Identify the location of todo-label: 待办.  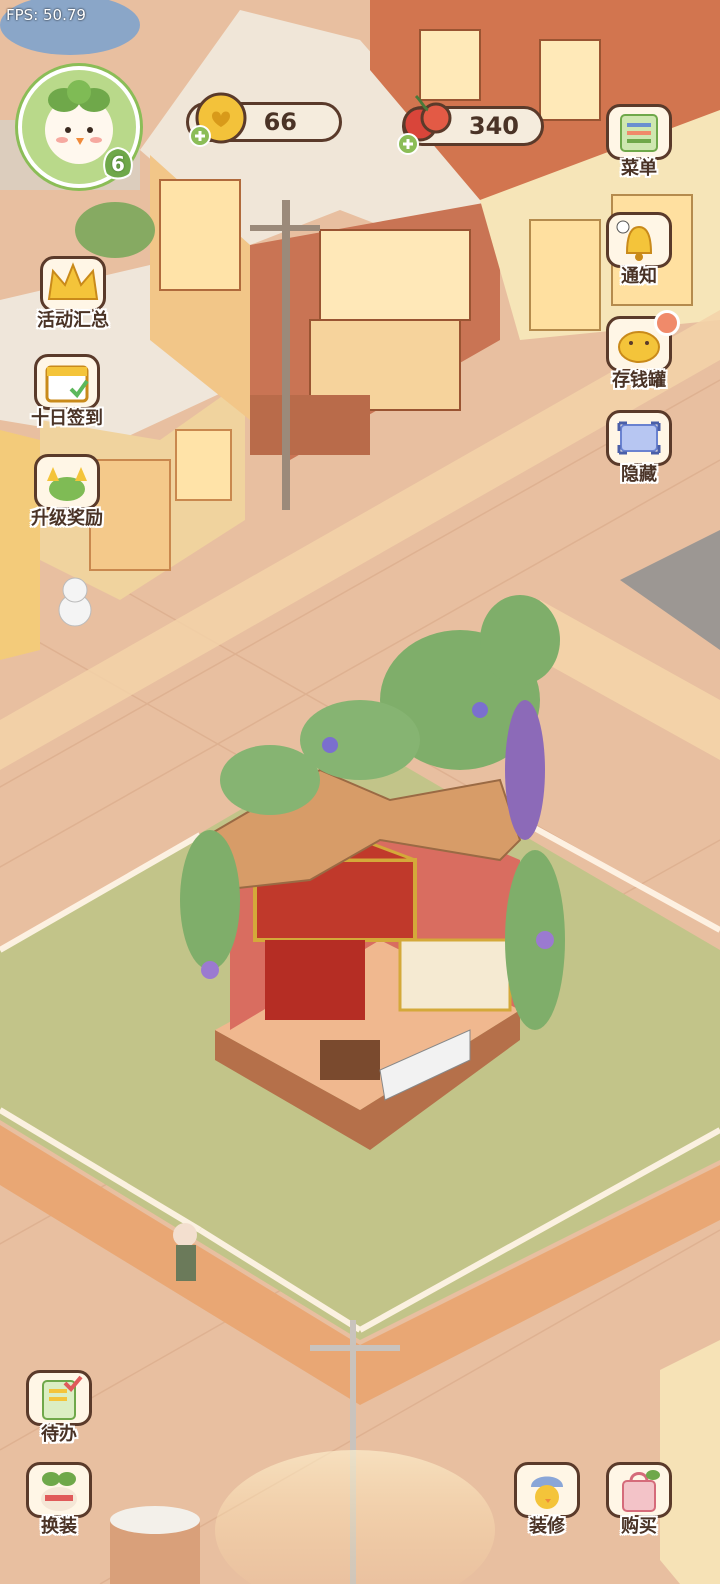
(59, 1434).